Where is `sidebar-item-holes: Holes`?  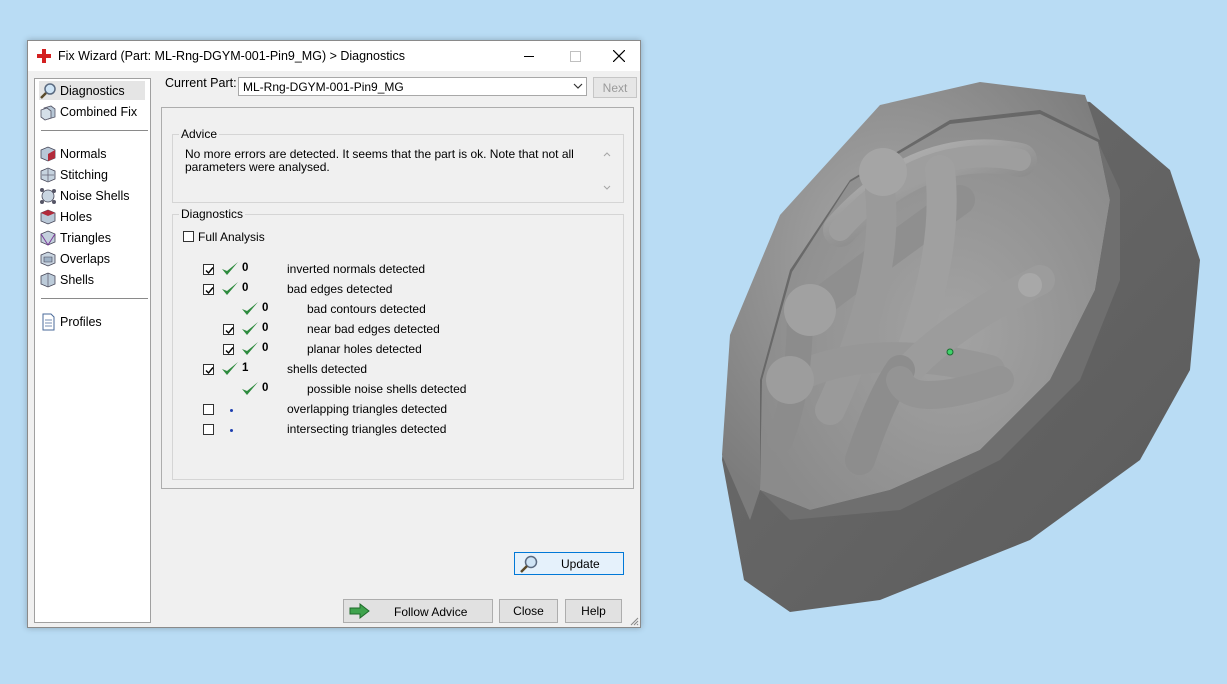
sidebar-item-holes: Holes is located at coordinates (65, 216).